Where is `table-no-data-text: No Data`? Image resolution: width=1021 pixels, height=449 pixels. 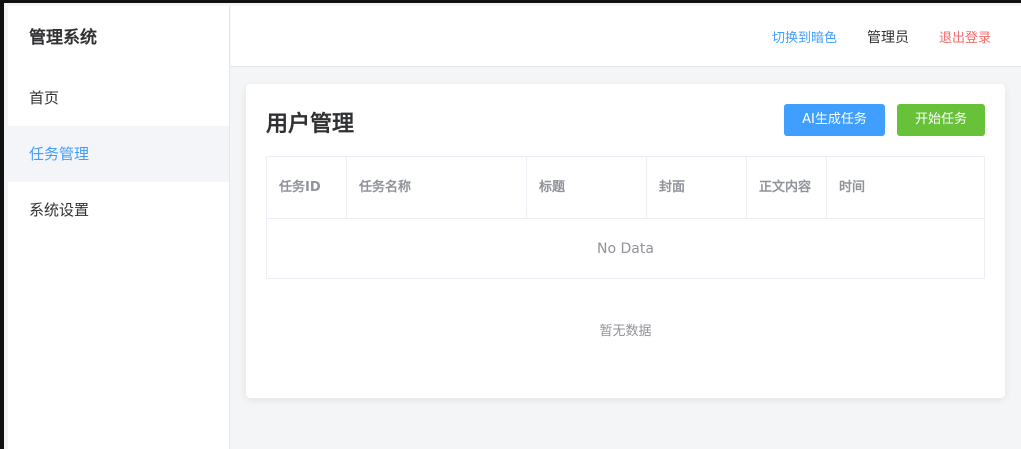 table-no-data-text: No Data is located at coordinates (625, 248).